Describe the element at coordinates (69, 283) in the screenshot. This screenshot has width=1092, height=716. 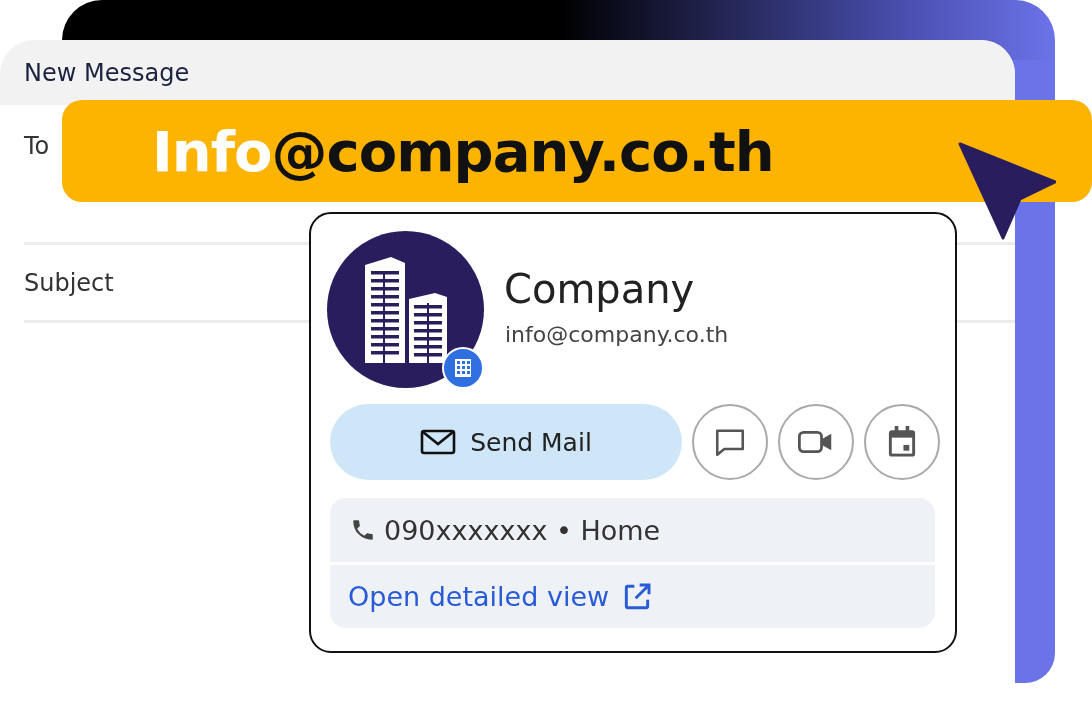
I see `field-label: Subject` at that location.